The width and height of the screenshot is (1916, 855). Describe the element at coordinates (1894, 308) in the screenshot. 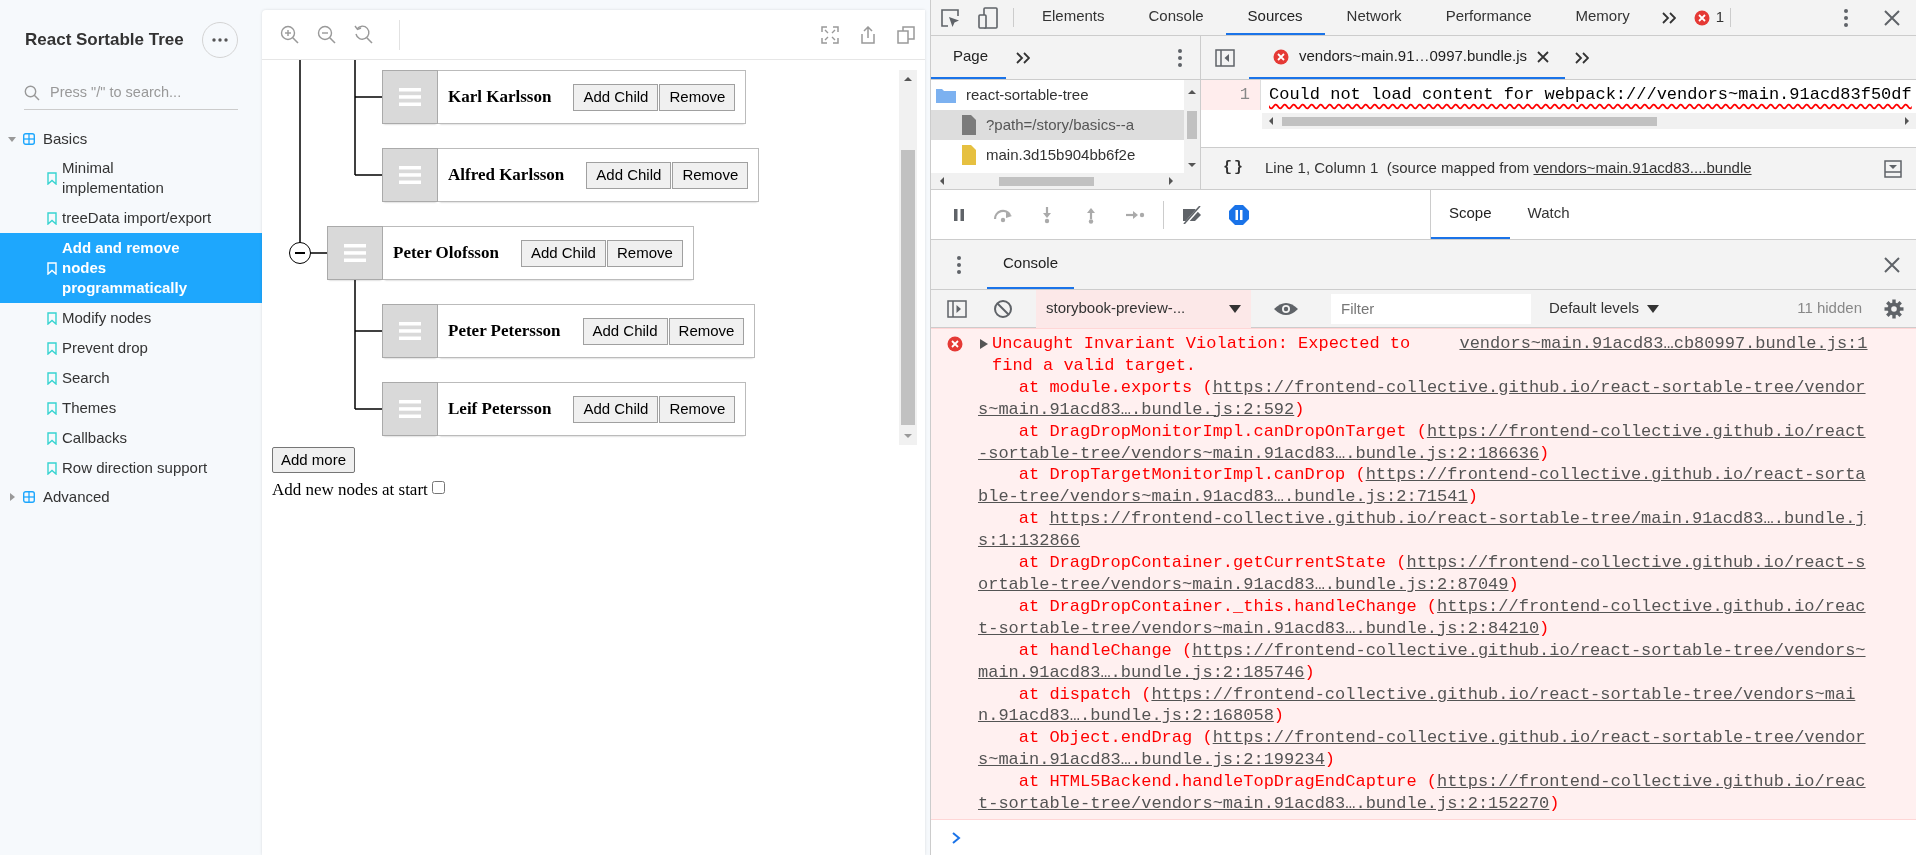

I see `settings-icon` at that location.